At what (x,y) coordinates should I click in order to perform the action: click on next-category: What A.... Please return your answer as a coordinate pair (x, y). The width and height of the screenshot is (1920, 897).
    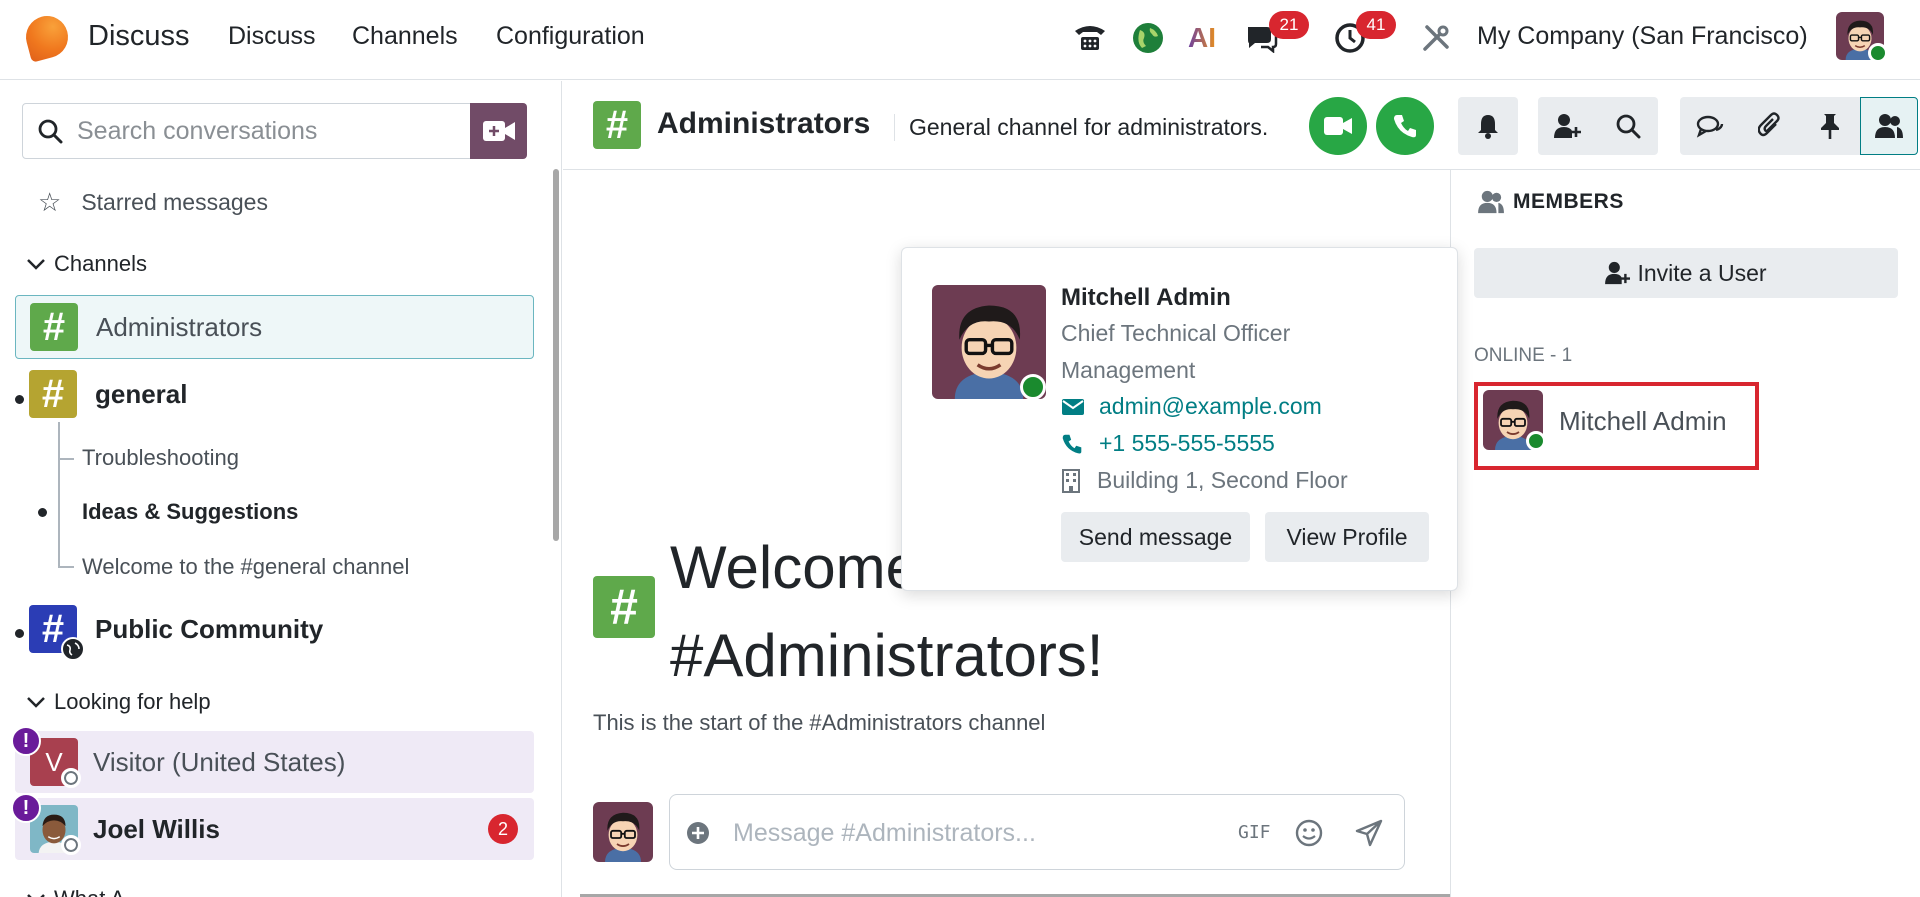
    Looking at the image, I should click on (84, 891).